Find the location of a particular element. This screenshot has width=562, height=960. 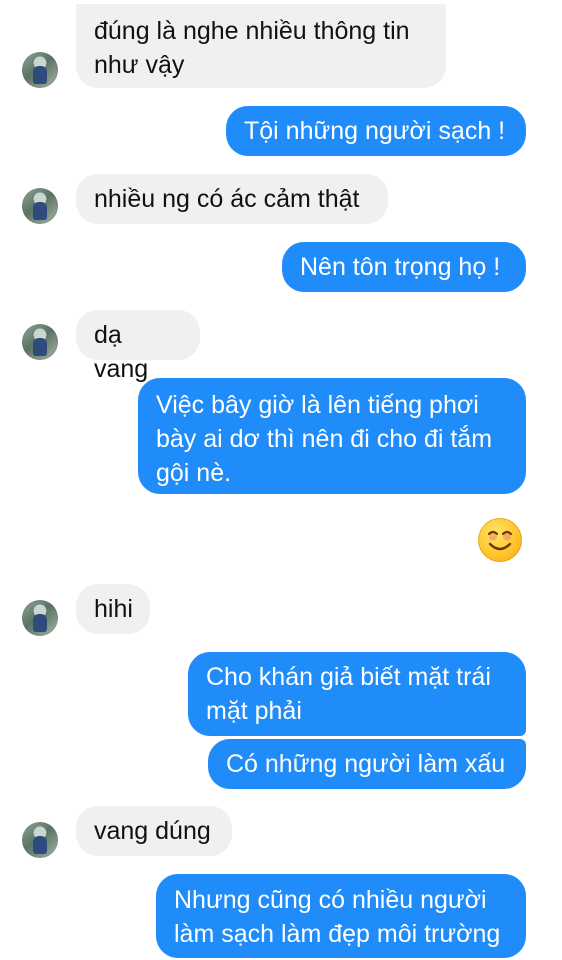

incoming-message: đúng là nghe nhiều thông tin như vậy is located at coordinates (261, 46).